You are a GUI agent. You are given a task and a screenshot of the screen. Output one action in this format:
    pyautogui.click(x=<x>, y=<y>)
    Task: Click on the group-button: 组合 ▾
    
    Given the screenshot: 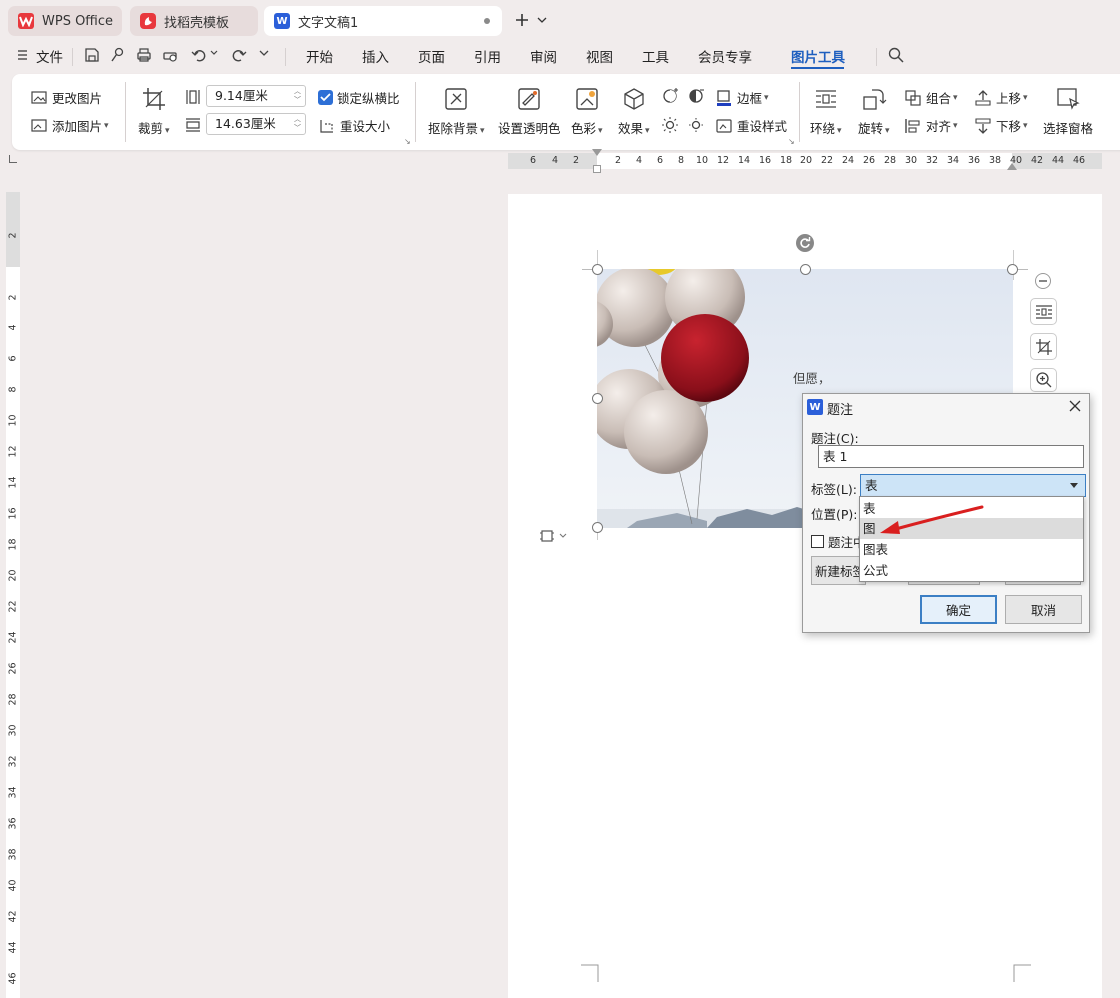 What is the action you would take?
    pyautogui.click(x=931, y=97)
    